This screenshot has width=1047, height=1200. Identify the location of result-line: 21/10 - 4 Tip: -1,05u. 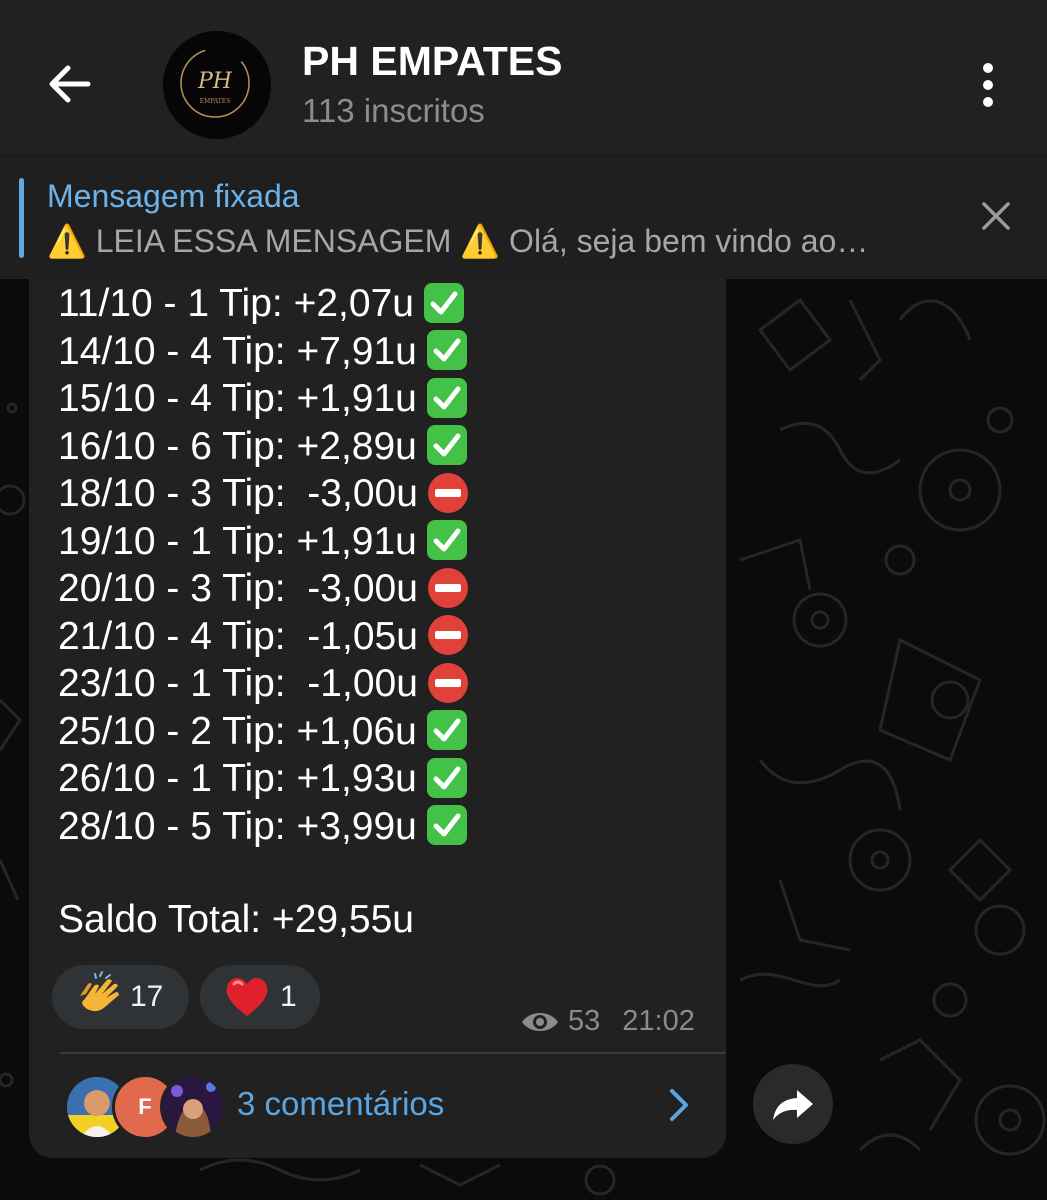
(264, 637).